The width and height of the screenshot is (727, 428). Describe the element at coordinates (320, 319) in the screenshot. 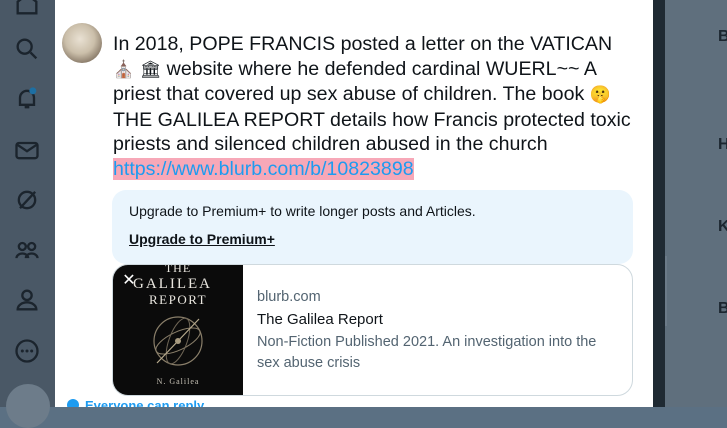

I see `card-title: The Galilea Report` at that location.